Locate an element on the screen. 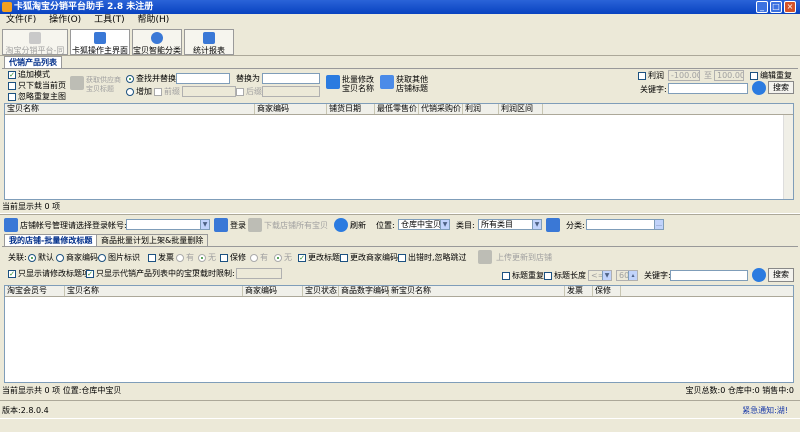 The height and width of the screenshot is (432, 800). minimize-button: _ is located at coordinates (762, 7).